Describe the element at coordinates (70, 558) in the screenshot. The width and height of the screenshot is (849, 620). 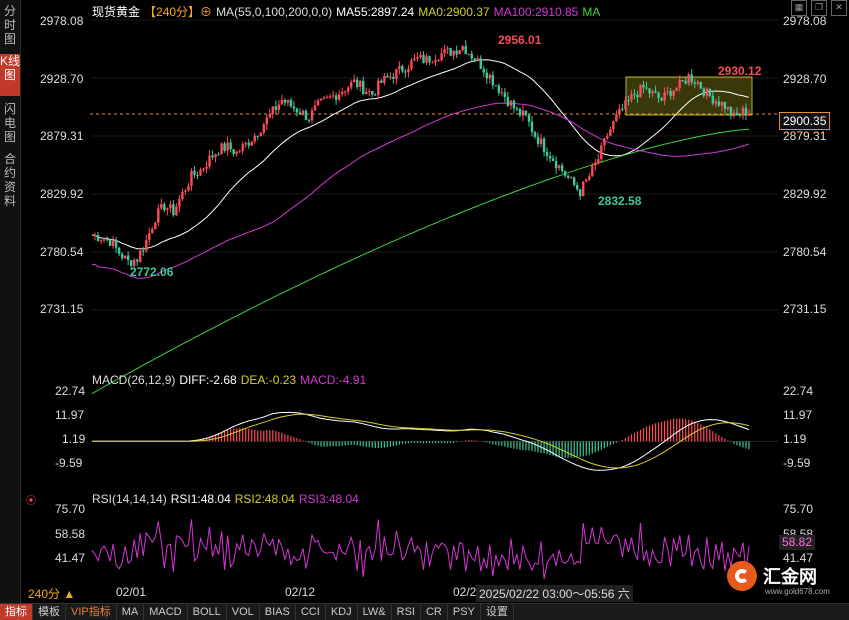
I see `rsi-label-left: 41.47` at that location.